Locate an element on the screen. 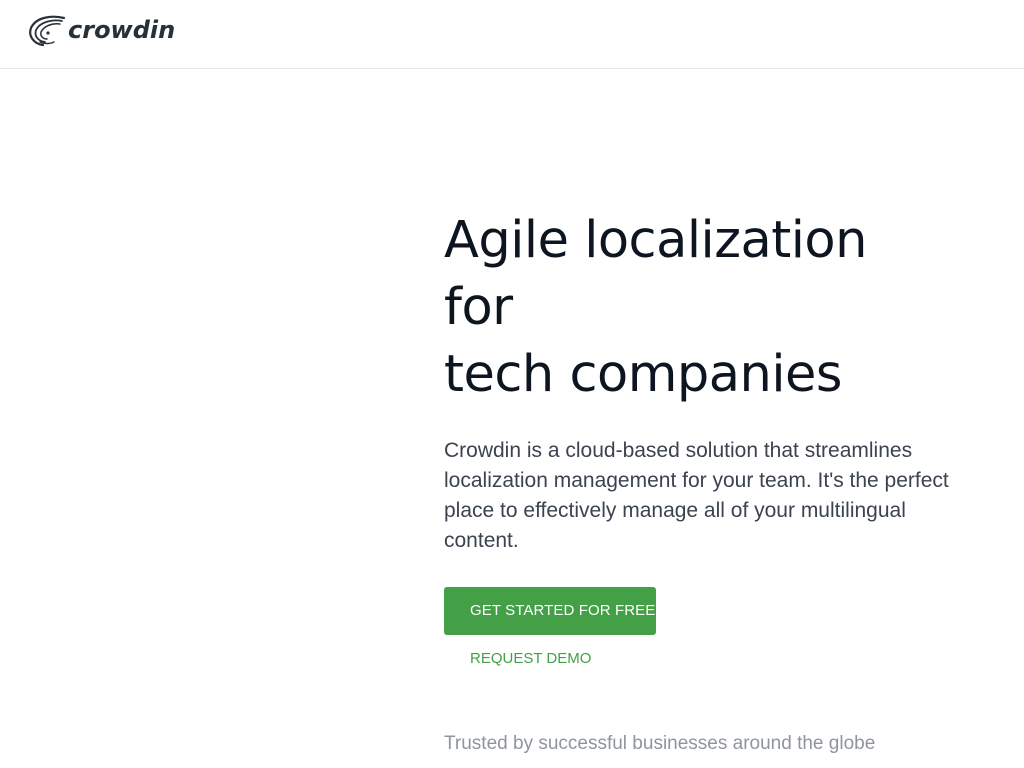  crowdin-logo-link: crowdin is located at coordinates (119, 31).